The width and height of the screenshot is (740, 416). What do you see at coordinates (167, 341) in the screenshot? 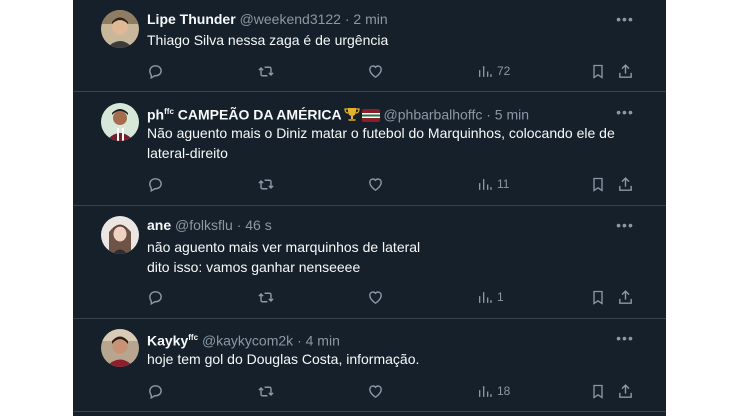
I see `author-name: Kayky` at bounding box center [167, 341].